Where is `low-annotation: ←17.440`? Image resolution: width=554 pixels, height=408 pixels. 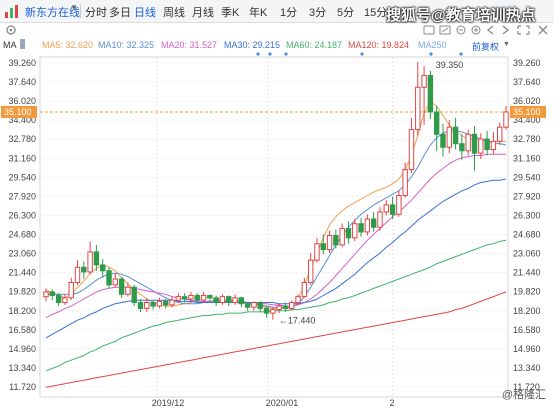 low-annotation: ←17.440 is located at coordinates (297, 321).